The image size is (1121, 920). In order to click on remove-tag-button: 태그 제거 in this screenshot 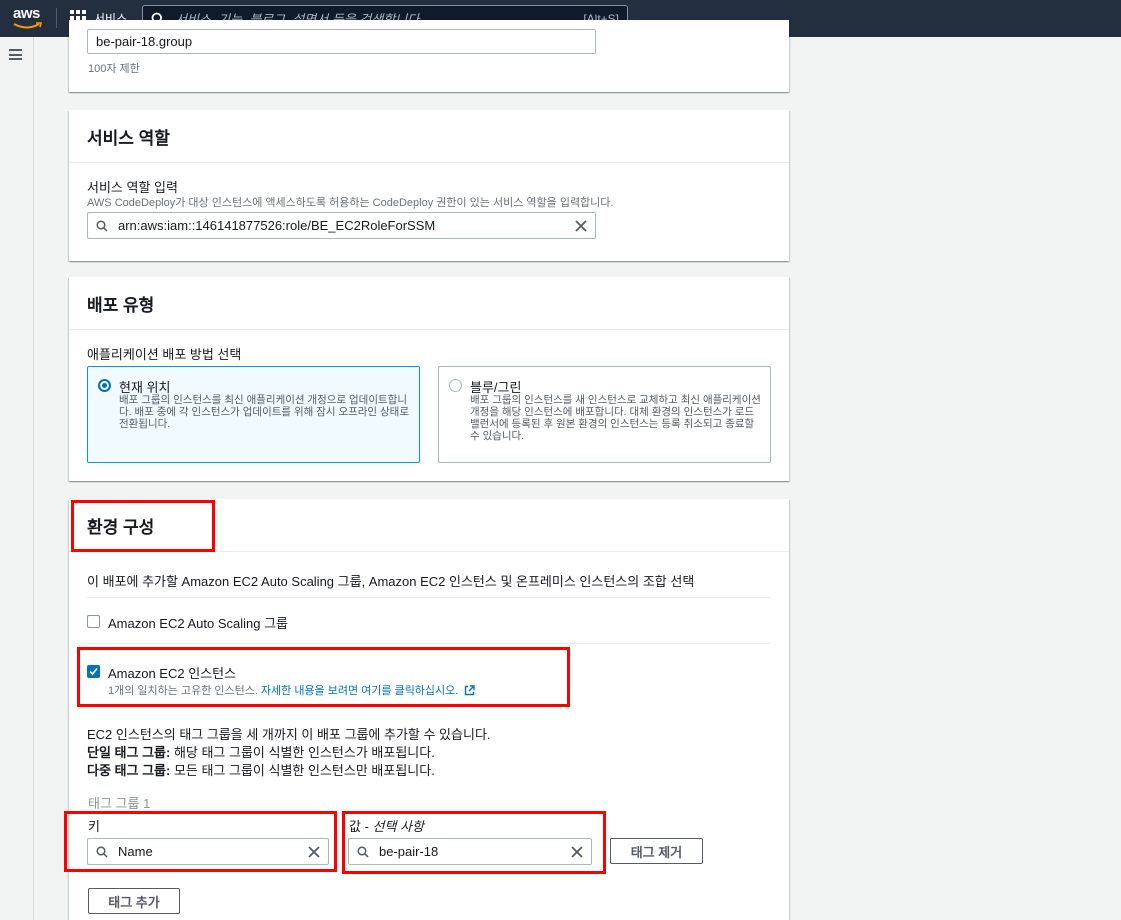, I will do `click(656, 851)`.